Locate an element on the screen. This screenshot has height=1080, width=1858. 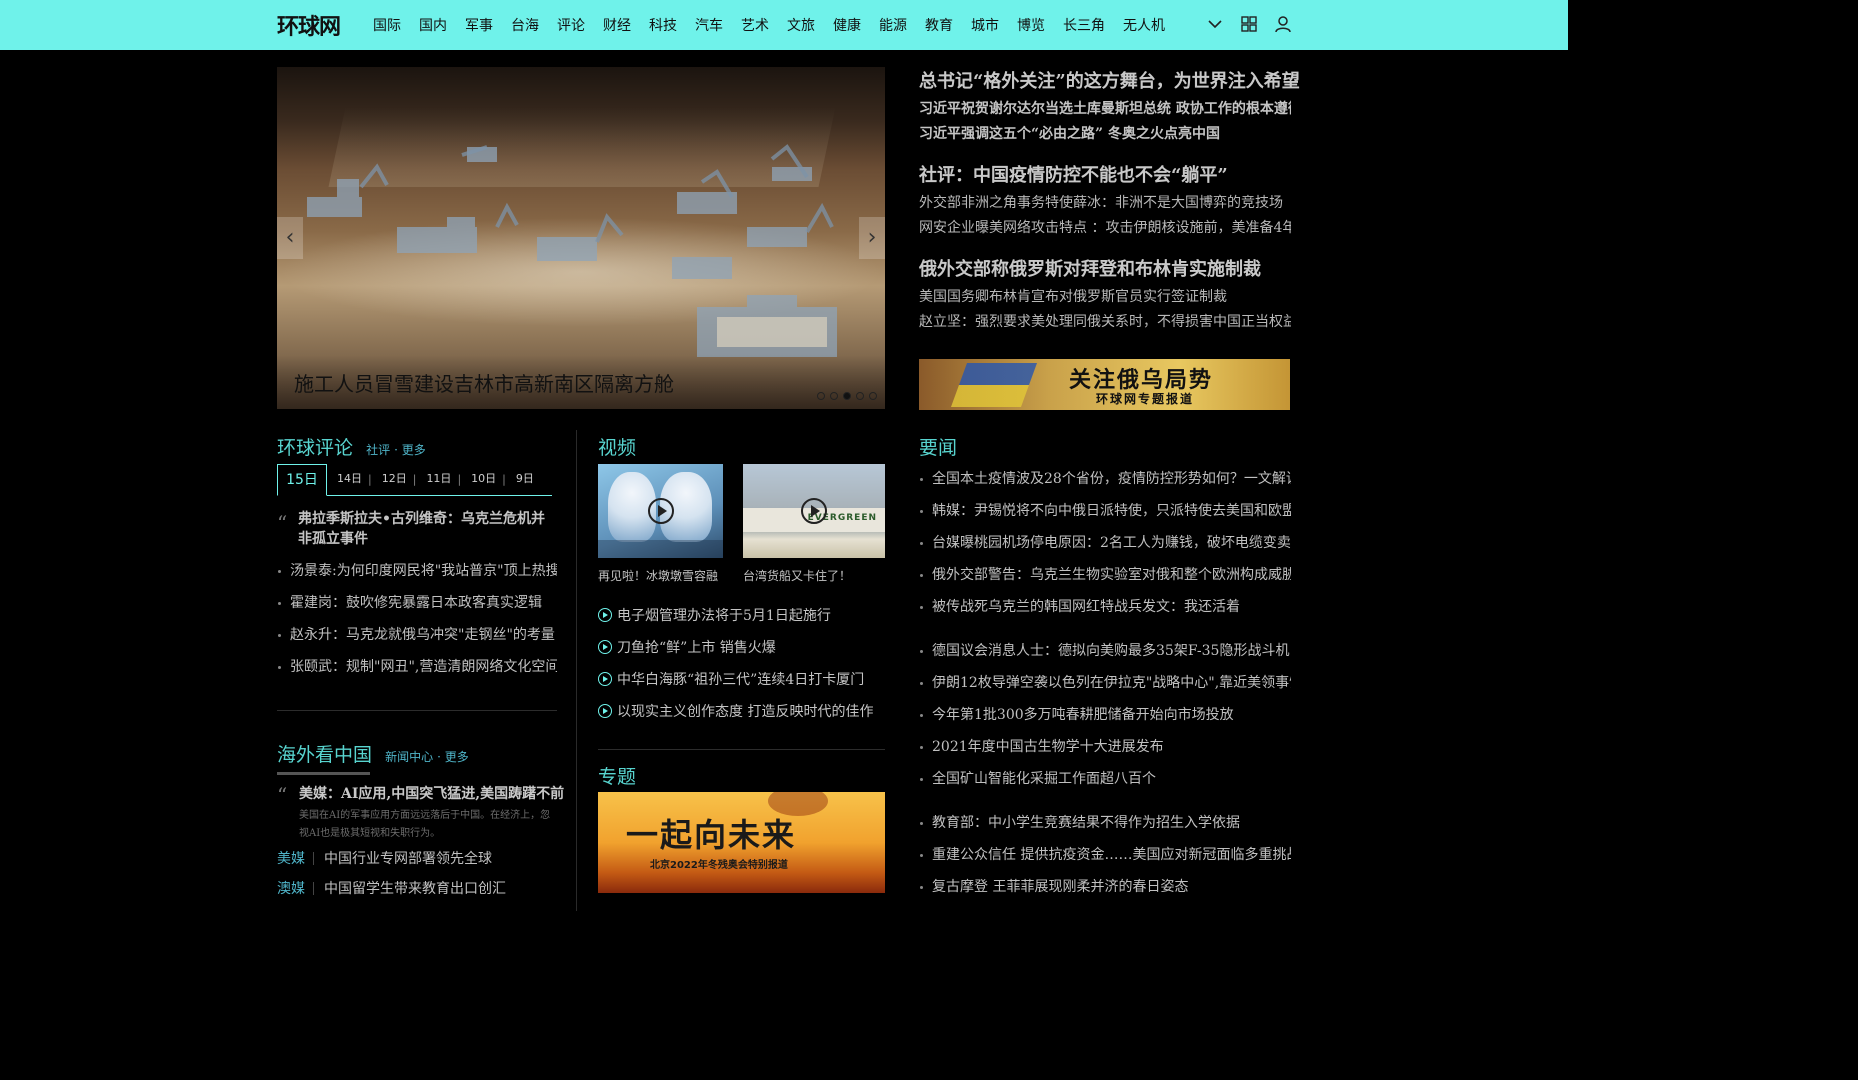
video-thumbnail is located at coordinates (660, 511).